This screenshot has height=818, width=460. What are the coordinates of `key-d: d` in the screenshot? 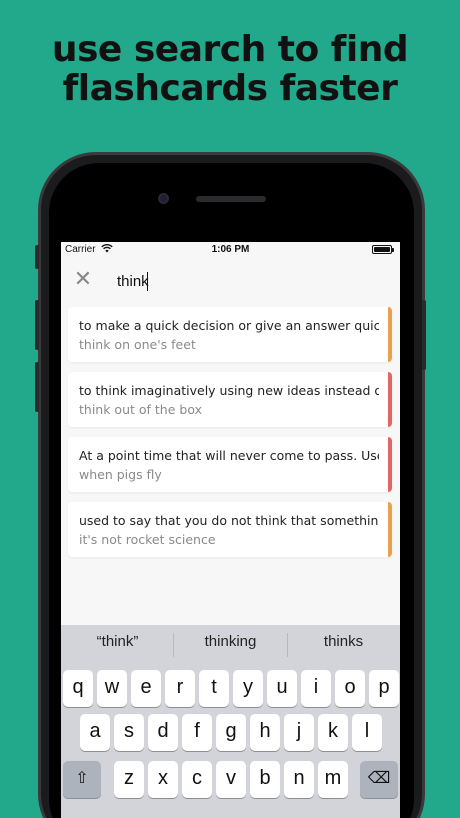 It's located at (163, 732).